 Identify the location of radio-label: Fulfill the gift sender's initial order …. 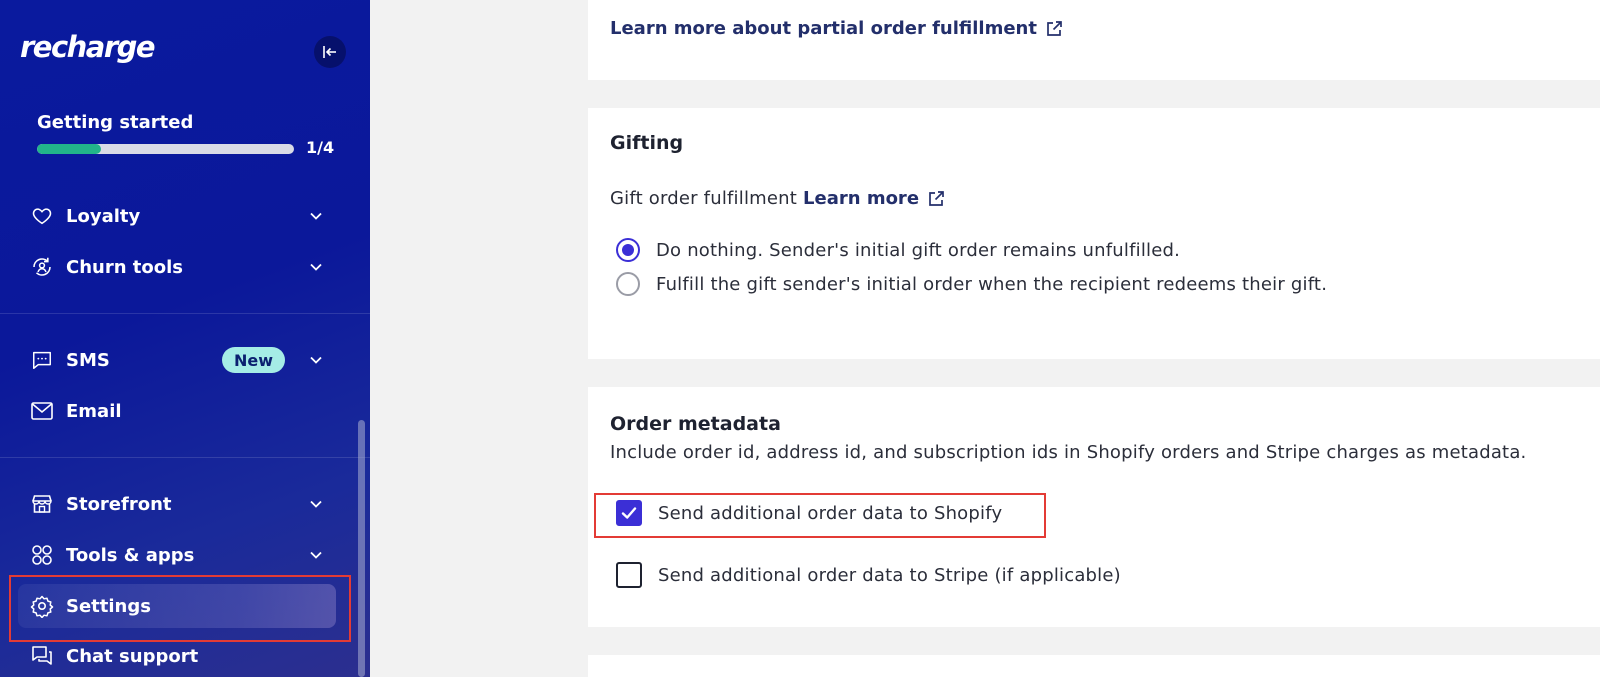
(992, 284).